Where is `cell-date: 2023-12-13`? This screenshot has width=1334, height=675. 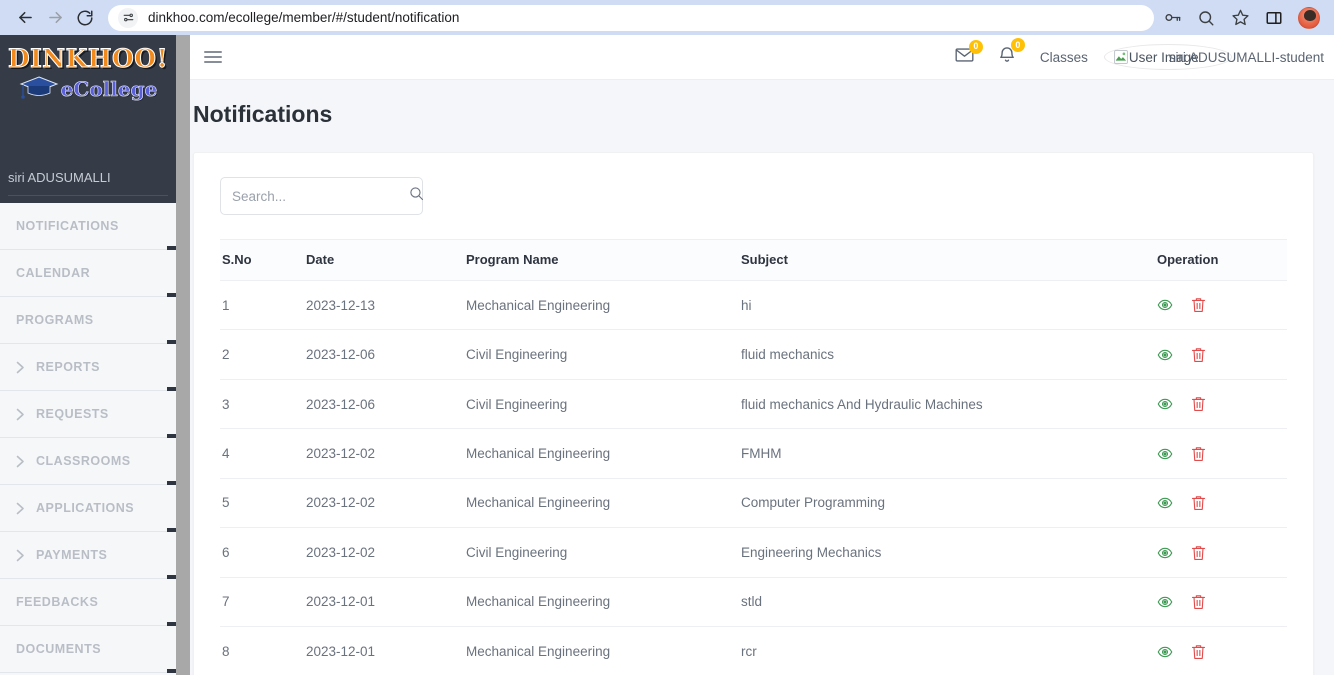 cell-date: 2023-12-13 is located at coordinates (386, 305).